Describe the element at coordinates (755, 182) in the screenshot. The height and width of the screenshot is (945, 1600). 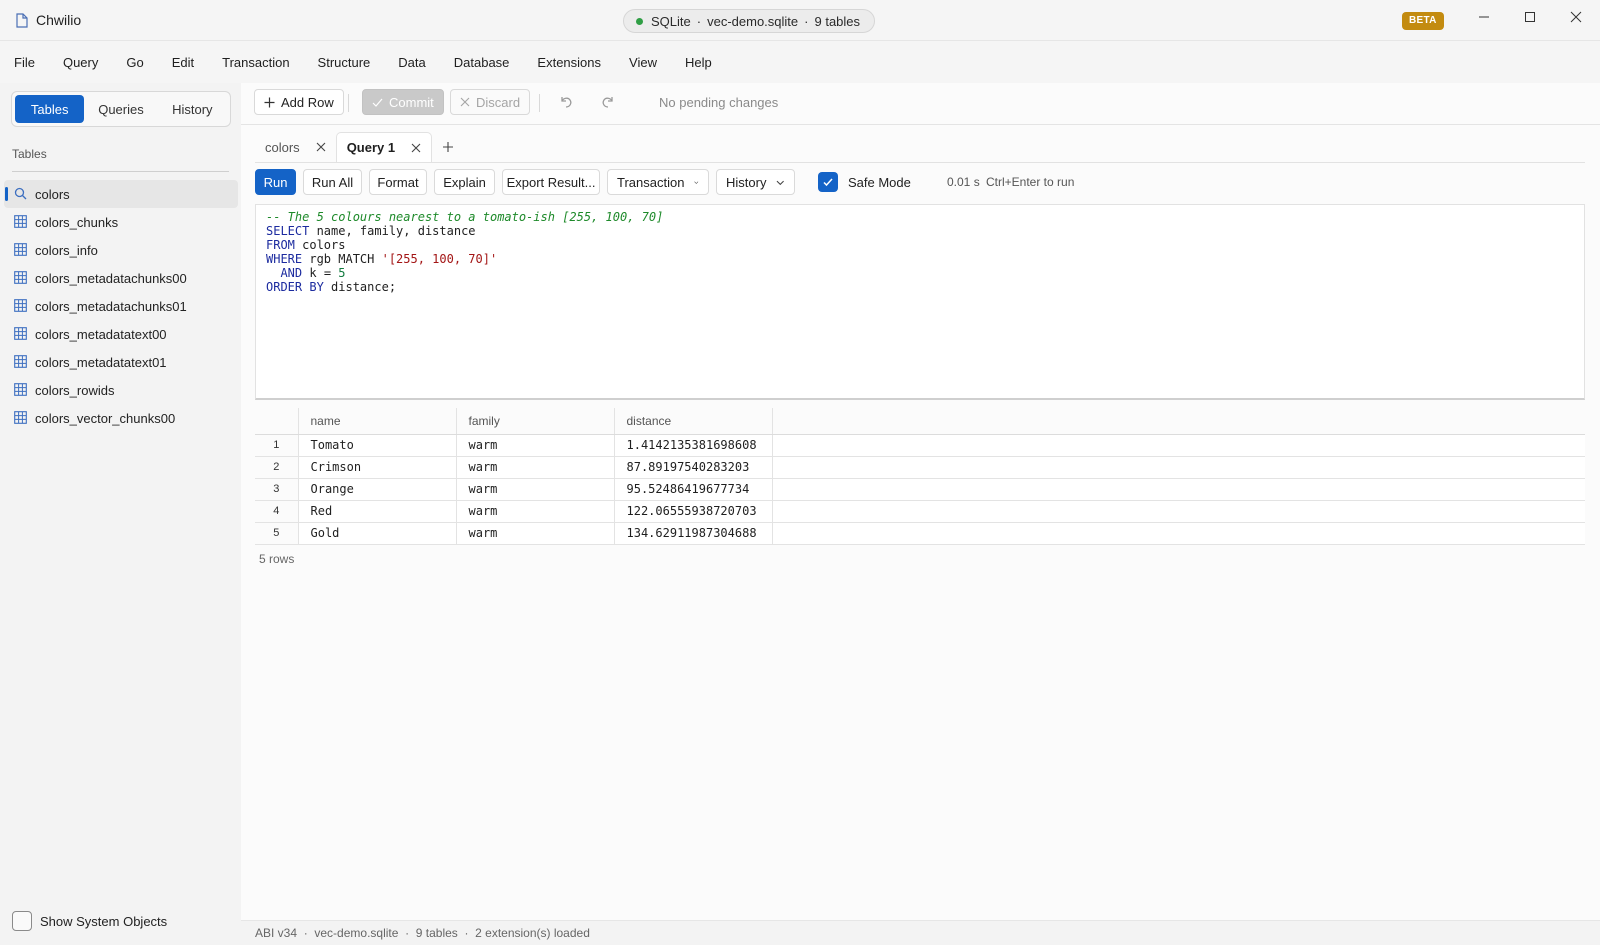
I see `history-dropdown: History` at that location.